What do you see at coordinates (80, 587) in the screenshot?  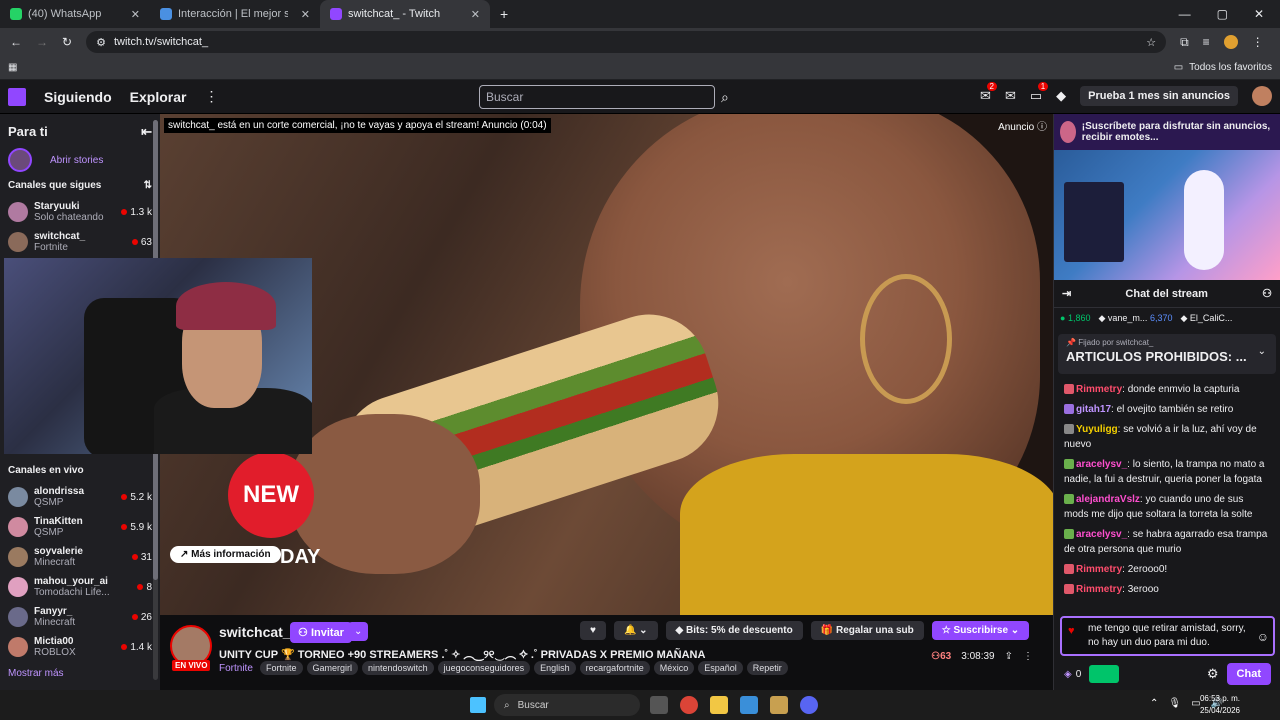 I see `sidebar-channel: mahou_your_ai Tomodachi Life... 8` at bounding box center [80, 587].